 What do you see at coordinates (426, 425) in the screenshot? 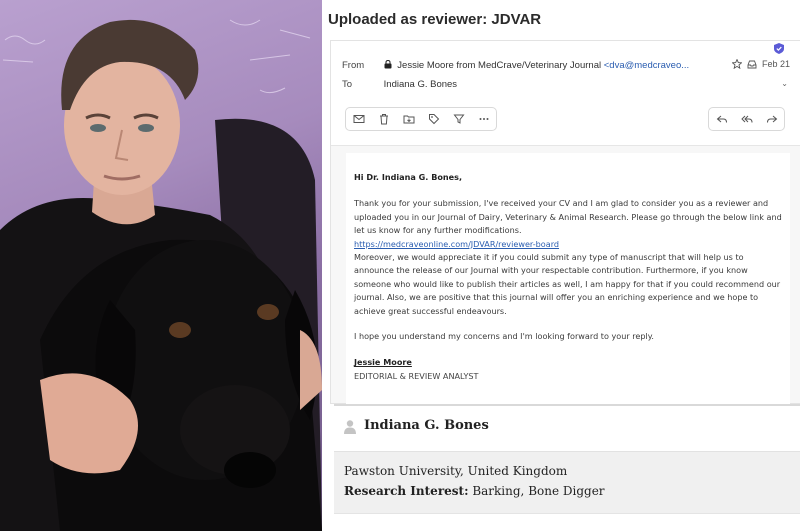
I see `profile-name: Indiana G. Bones` at bounding box center [426, 425].